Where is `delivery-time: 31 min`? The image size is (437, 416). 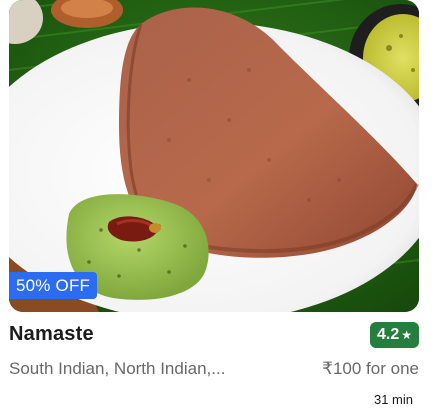
delivery-time: 31 min is located at coordinates (393, 399).